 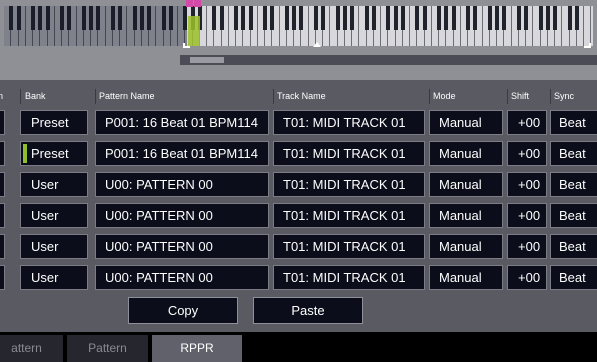 What do you see at coordinates (107, 348) in the screenshot?
I see `tab-pattern-2: Pattern` at bounding box center [107, 348].